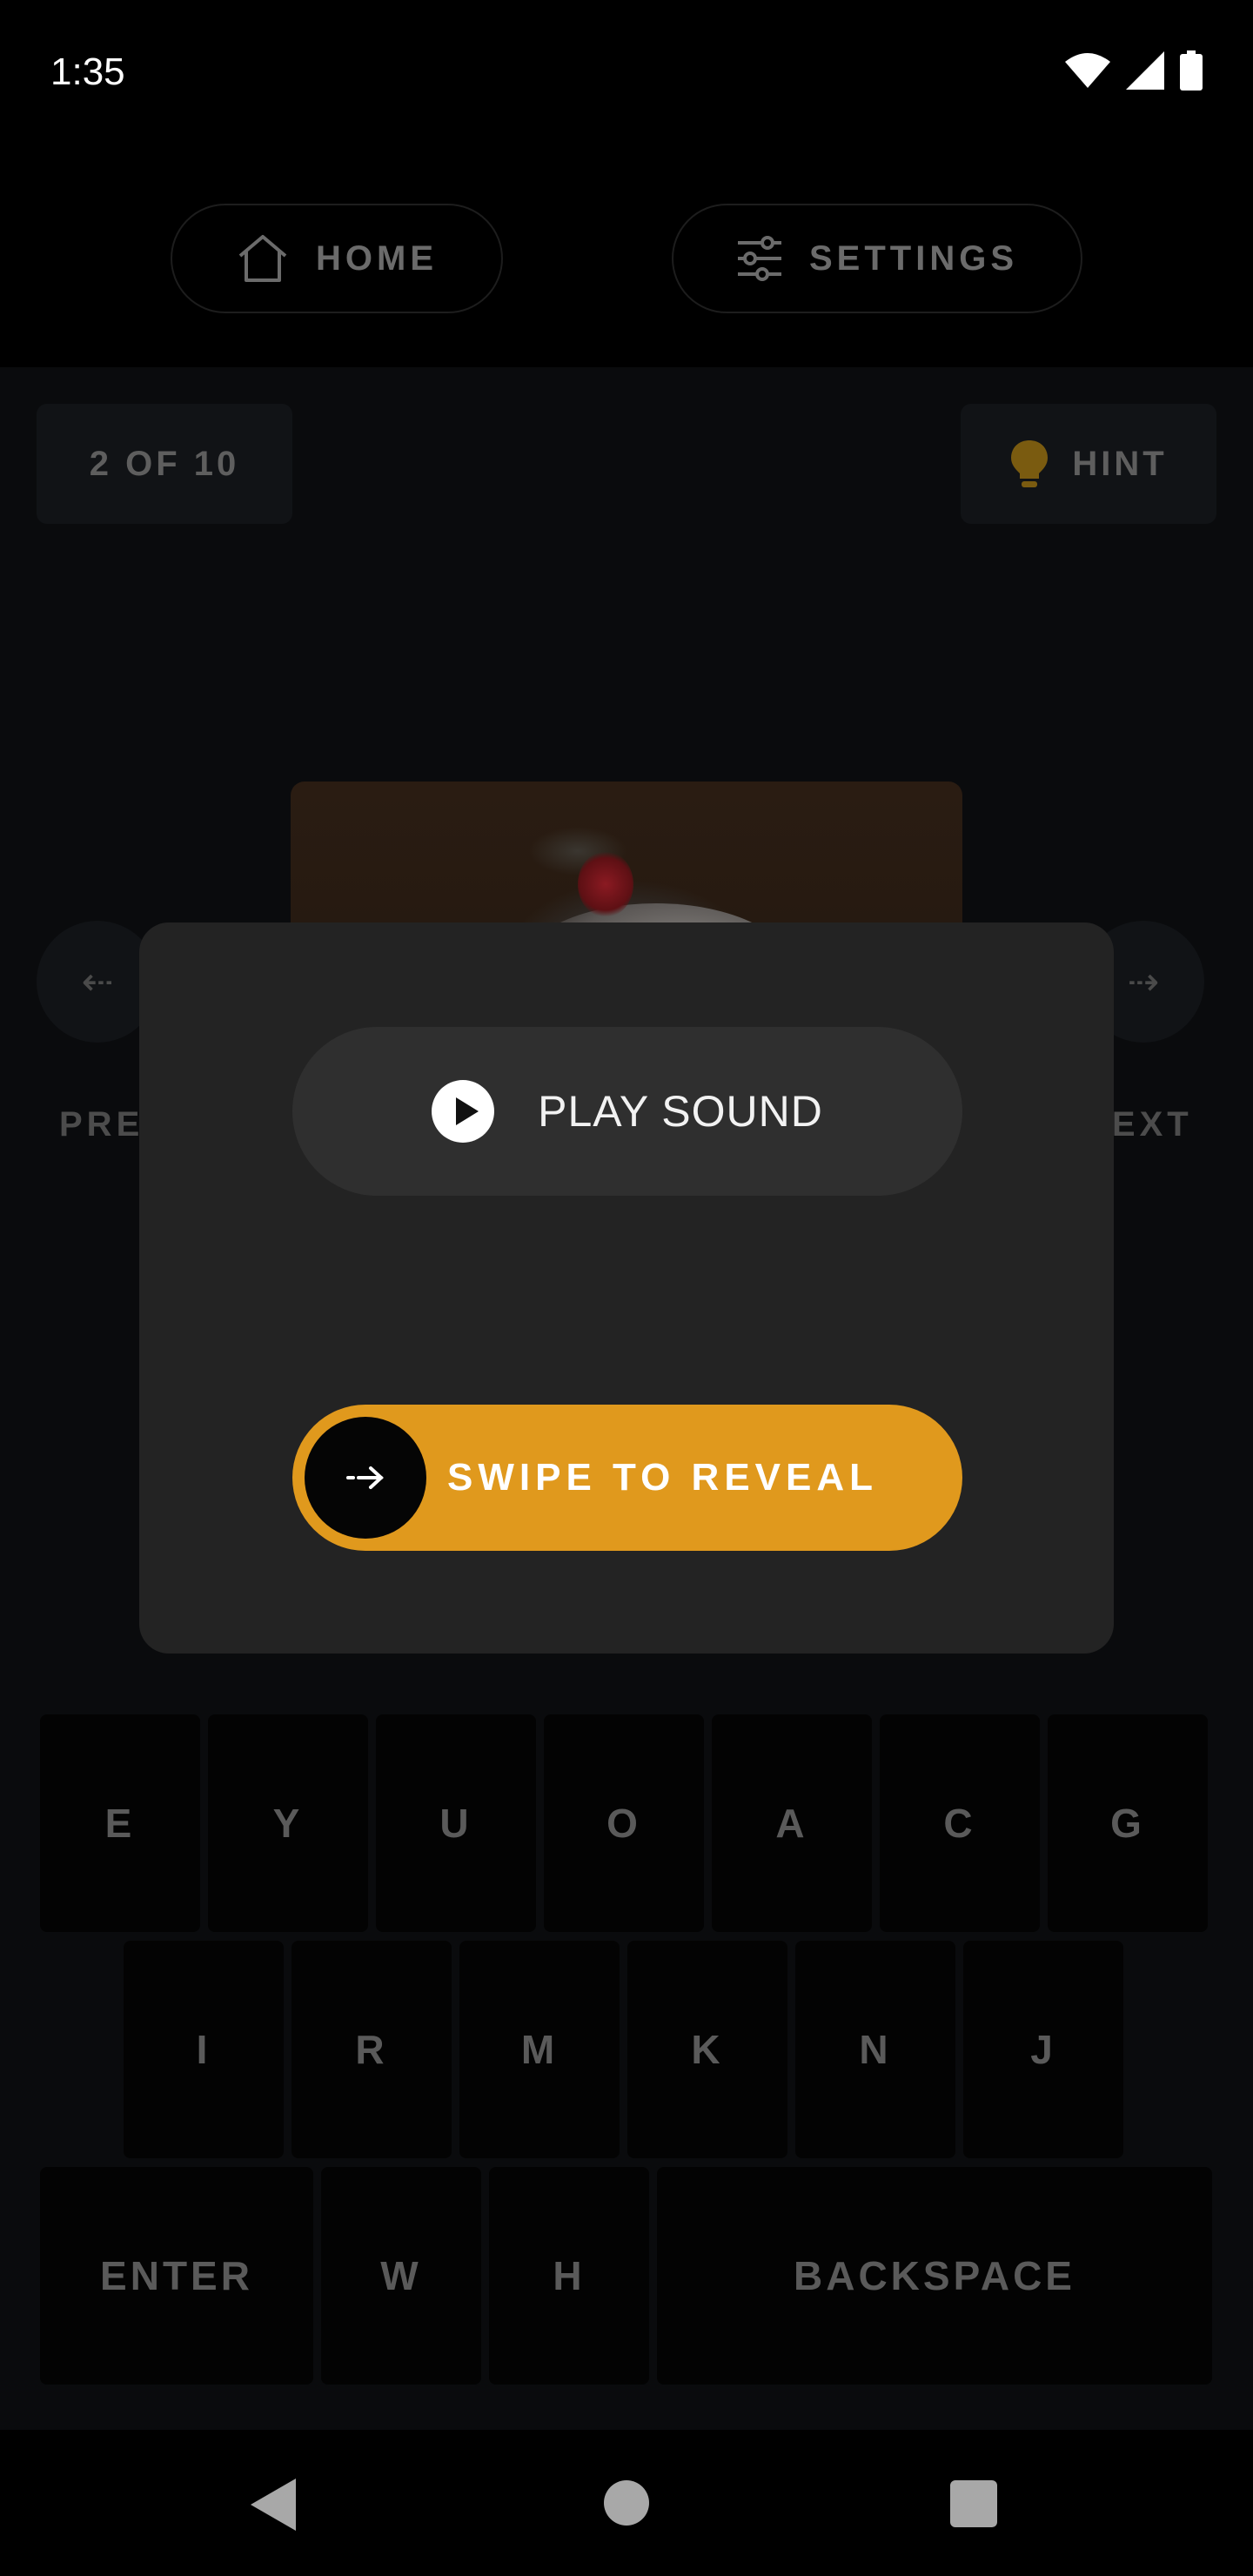 The width and height of the screenshot is (1253, 2576). I want to click on arrow-right-icon: ⇢, so click(1143, 981).